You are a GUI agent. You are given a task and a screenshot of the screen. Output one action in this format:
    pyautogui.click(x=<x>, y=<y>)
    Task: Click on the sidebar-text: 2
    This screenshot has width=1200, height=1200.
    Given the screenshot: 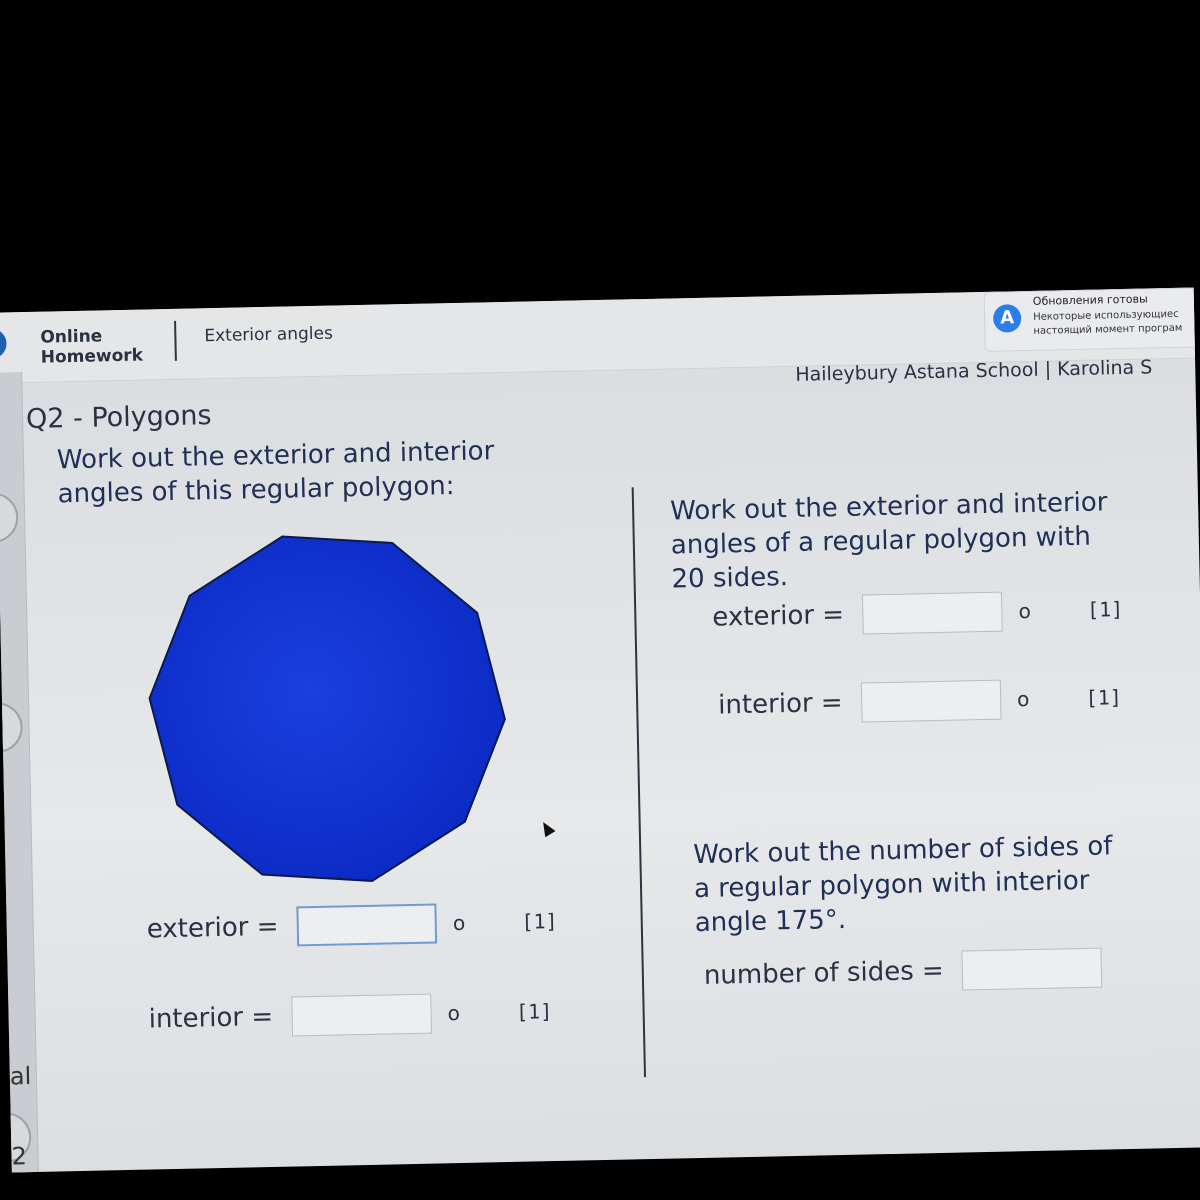 What is the action you would take?
    pyautogui.click(x=19, y=1156)
    